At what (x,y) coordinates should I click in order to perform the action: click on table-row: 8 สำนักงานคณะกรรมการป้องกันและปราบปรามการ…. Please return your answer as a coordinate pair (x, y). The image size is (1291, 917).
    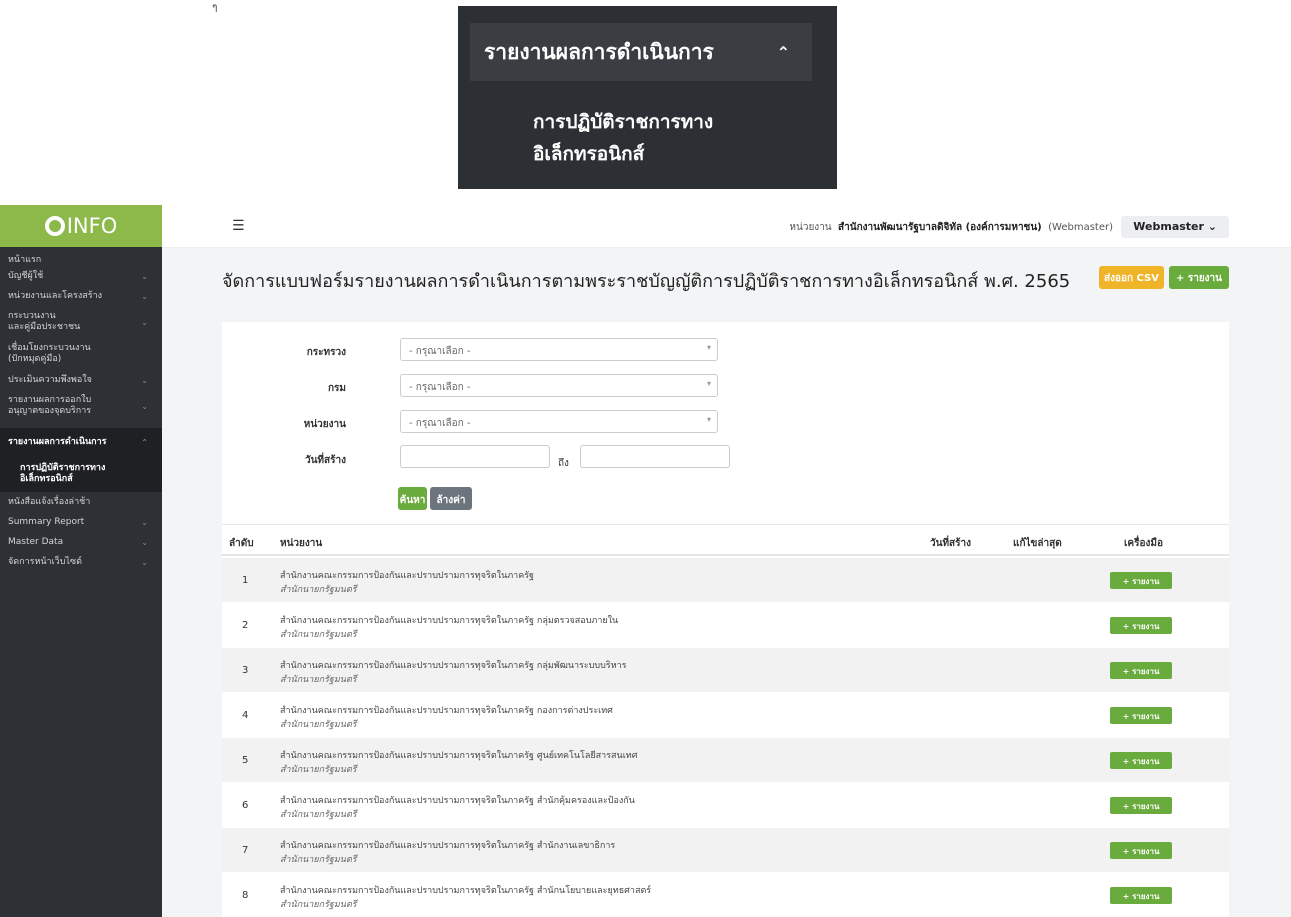
    Looking at the image, I should click on (725, 895).